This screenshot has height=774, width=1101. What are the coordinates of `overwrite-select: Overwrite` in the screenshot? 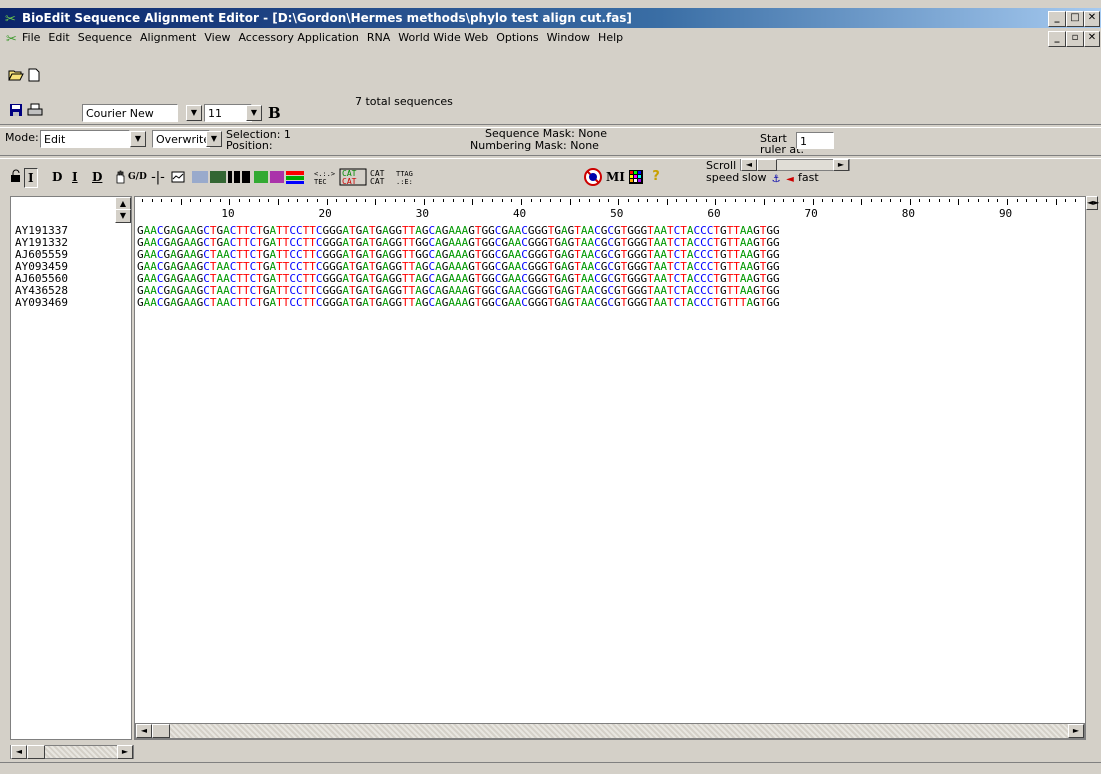 It's located at (181, 139).